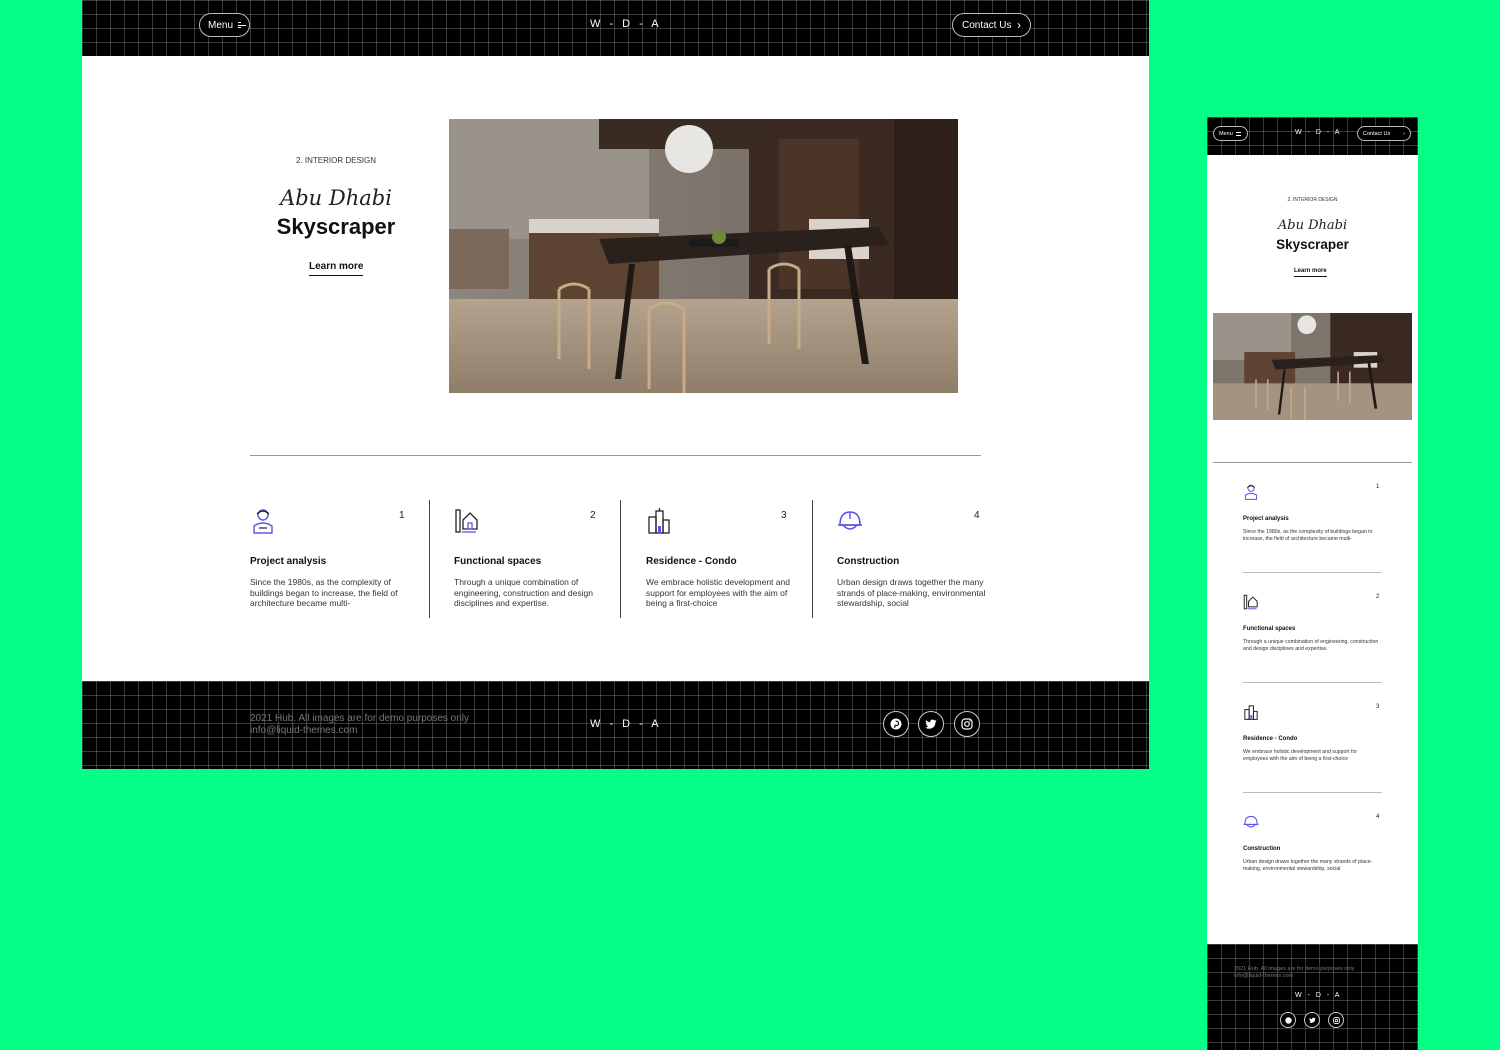  I want to click on contact-button: Contact Us ›, so click(991, 25).